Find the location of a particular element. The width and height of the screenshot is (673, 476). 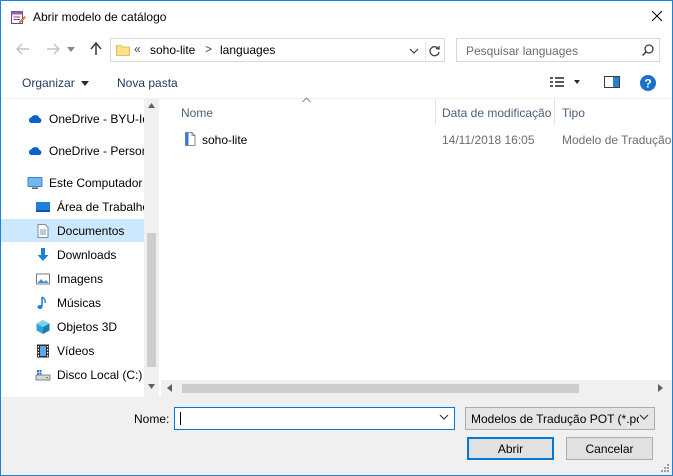

back-button is located at coordinates (23, 49).